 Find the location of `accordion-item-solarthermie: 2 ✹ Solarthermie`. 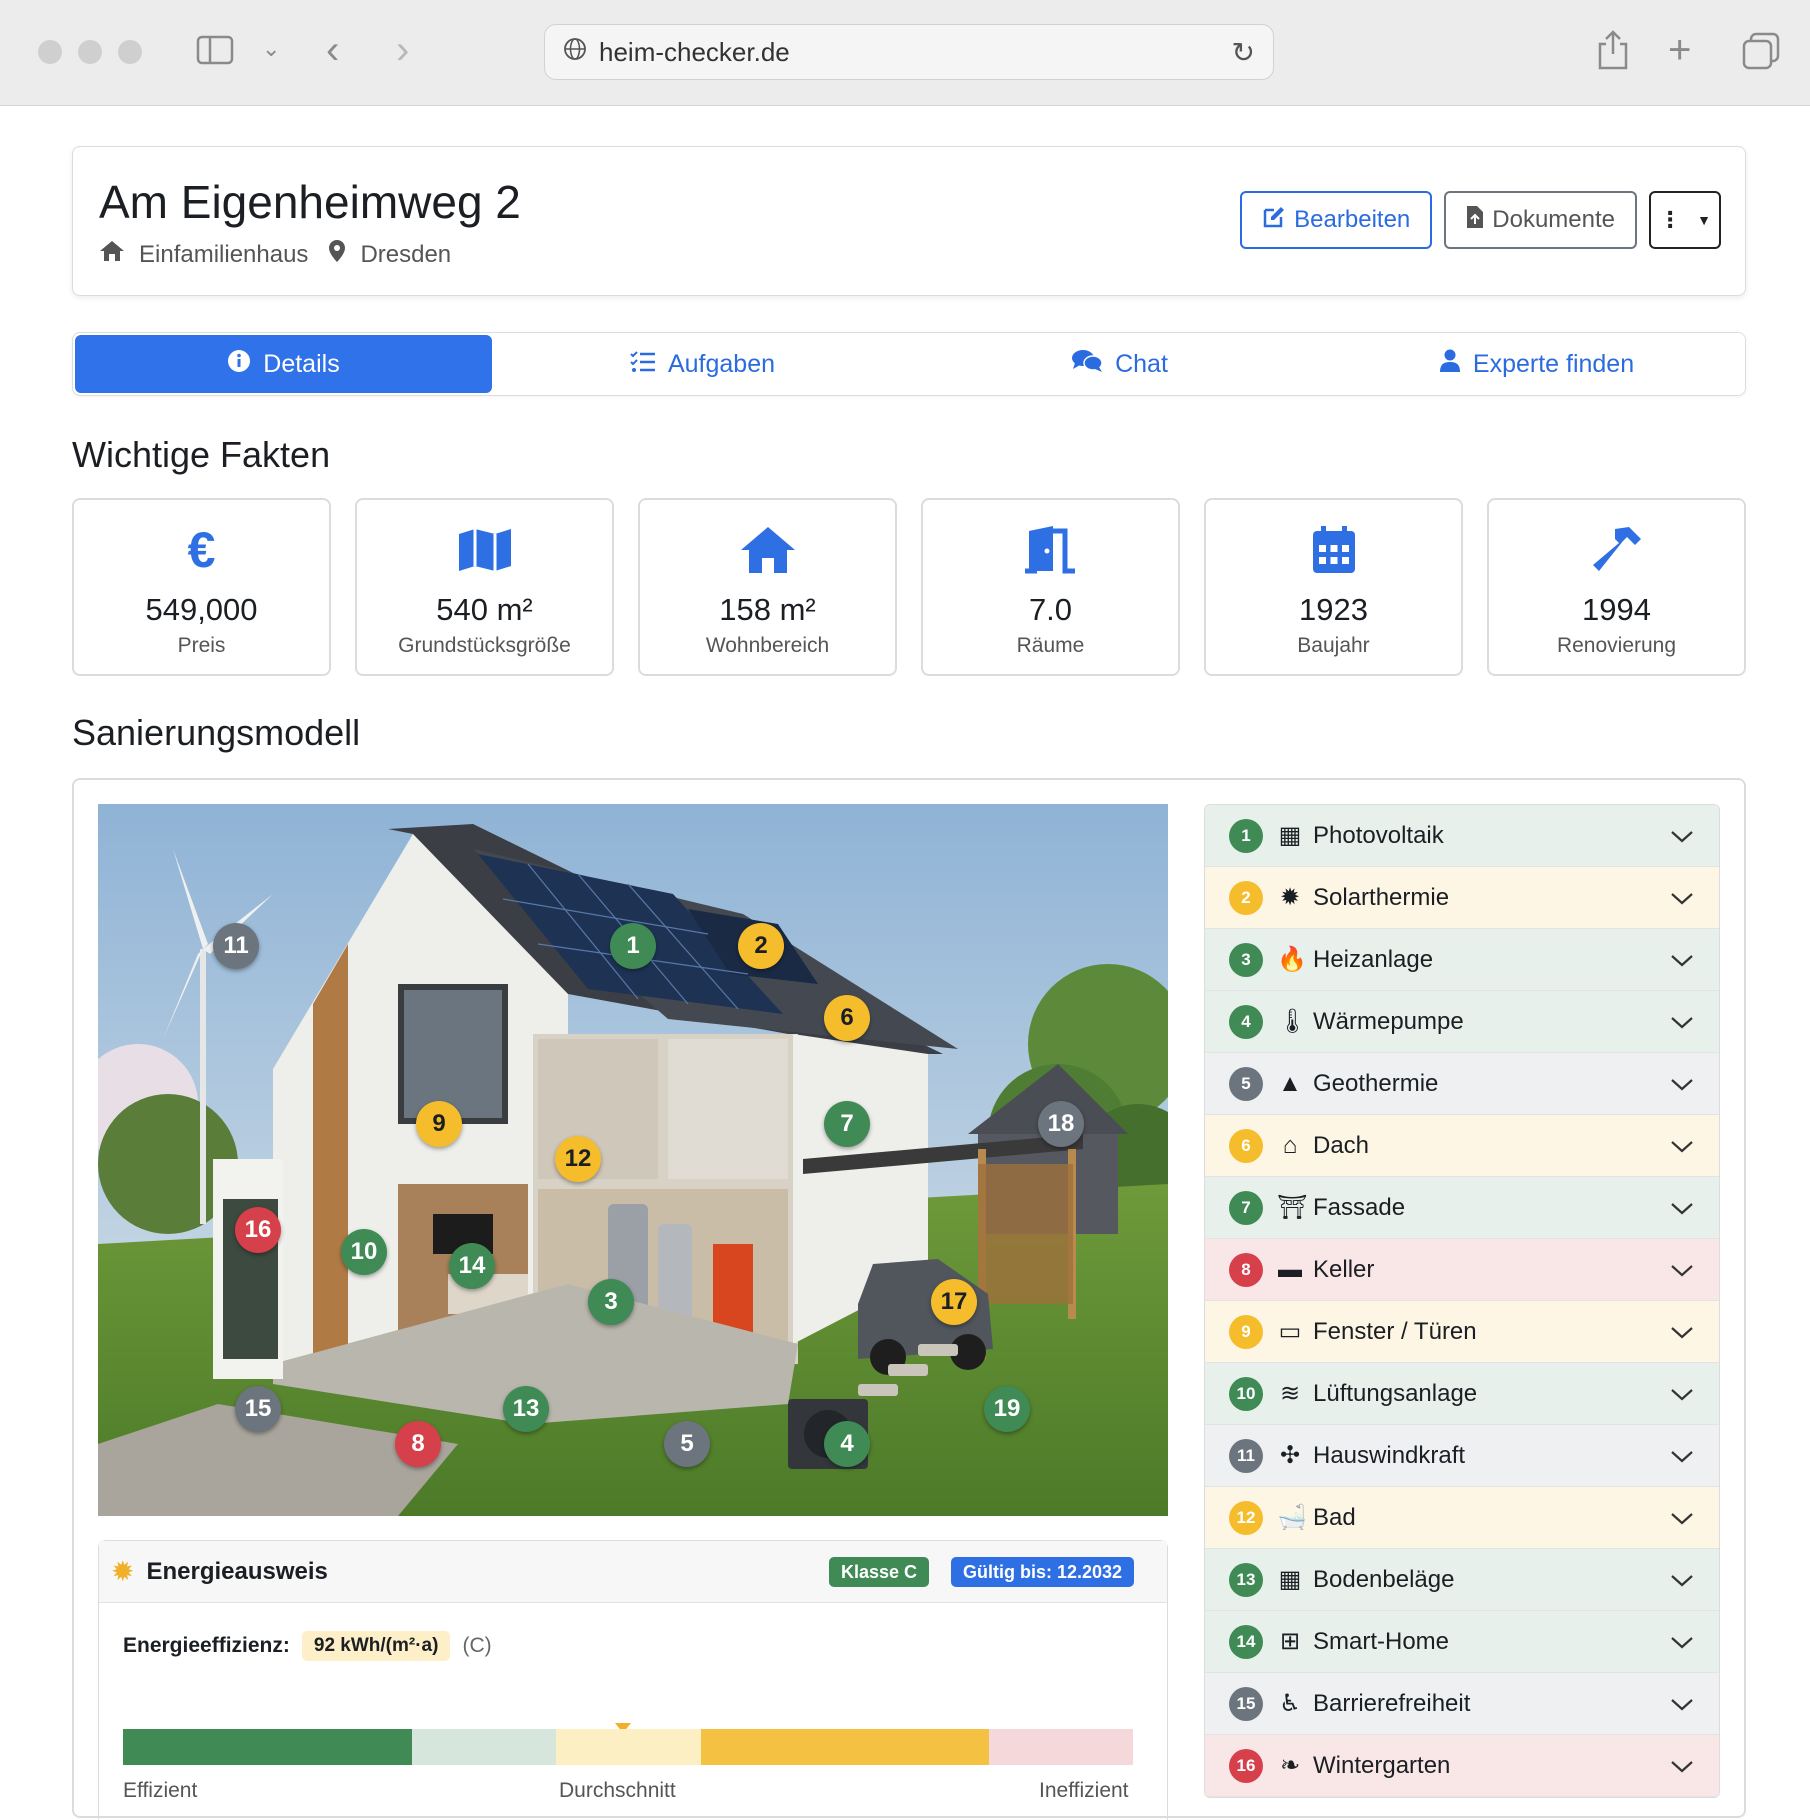

accordion-item-solarthermie: 2 ✹ Solarthermie is located at coordinates (1462, 898).